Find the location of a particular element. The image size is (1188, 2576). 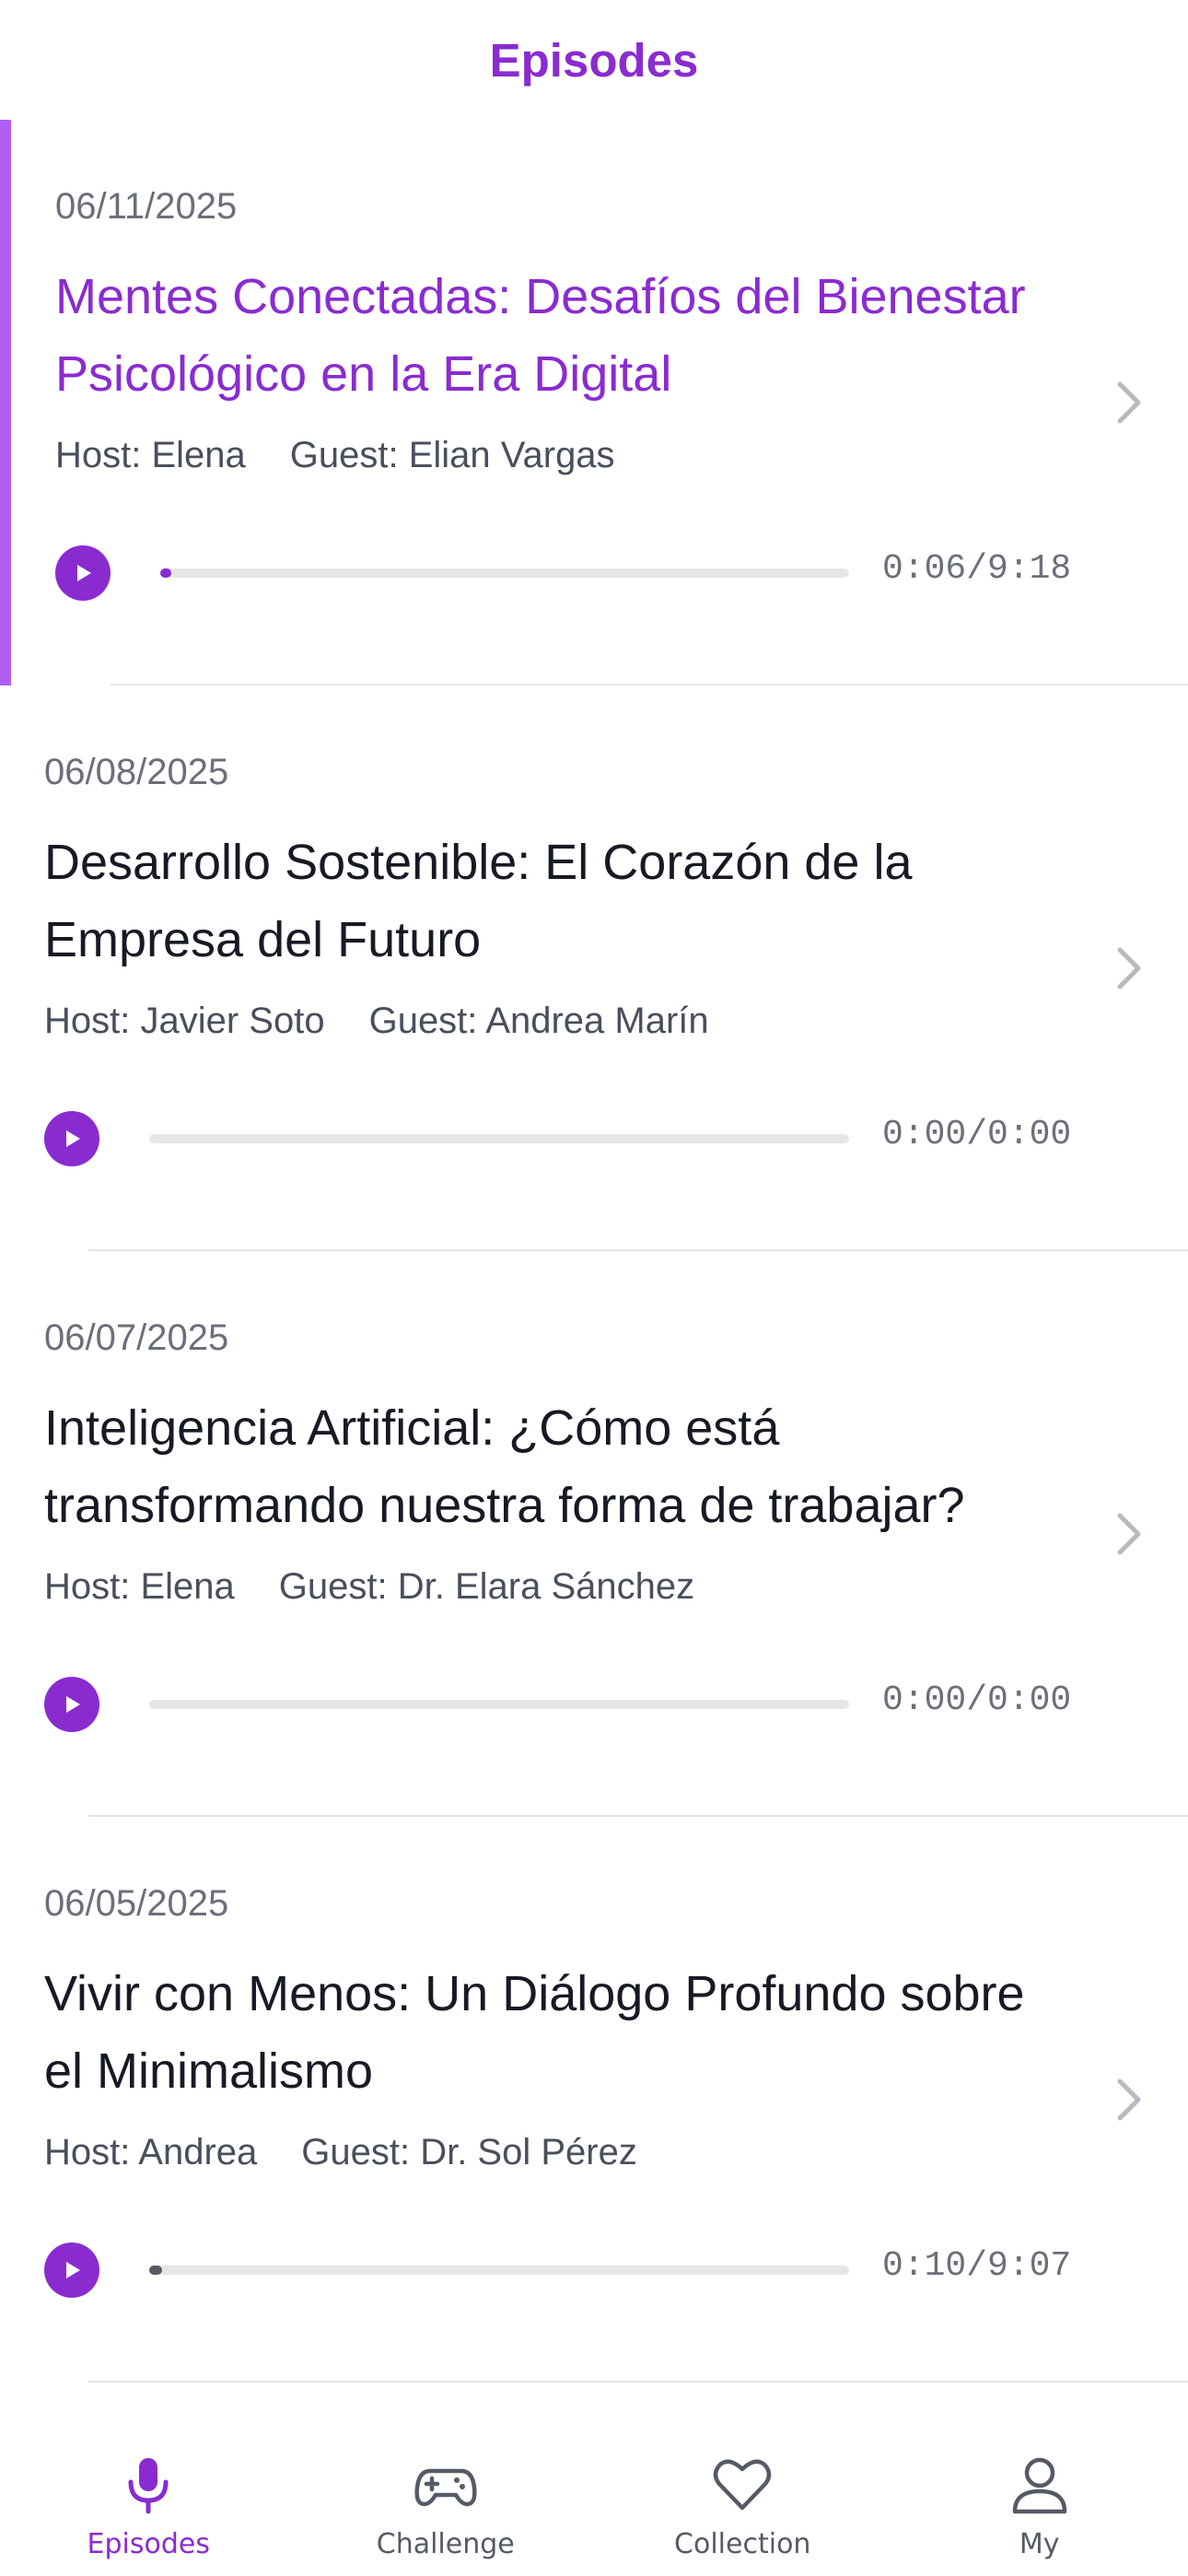

audio-player: 0:10/9:07 is located at coordinates (616, 2270).